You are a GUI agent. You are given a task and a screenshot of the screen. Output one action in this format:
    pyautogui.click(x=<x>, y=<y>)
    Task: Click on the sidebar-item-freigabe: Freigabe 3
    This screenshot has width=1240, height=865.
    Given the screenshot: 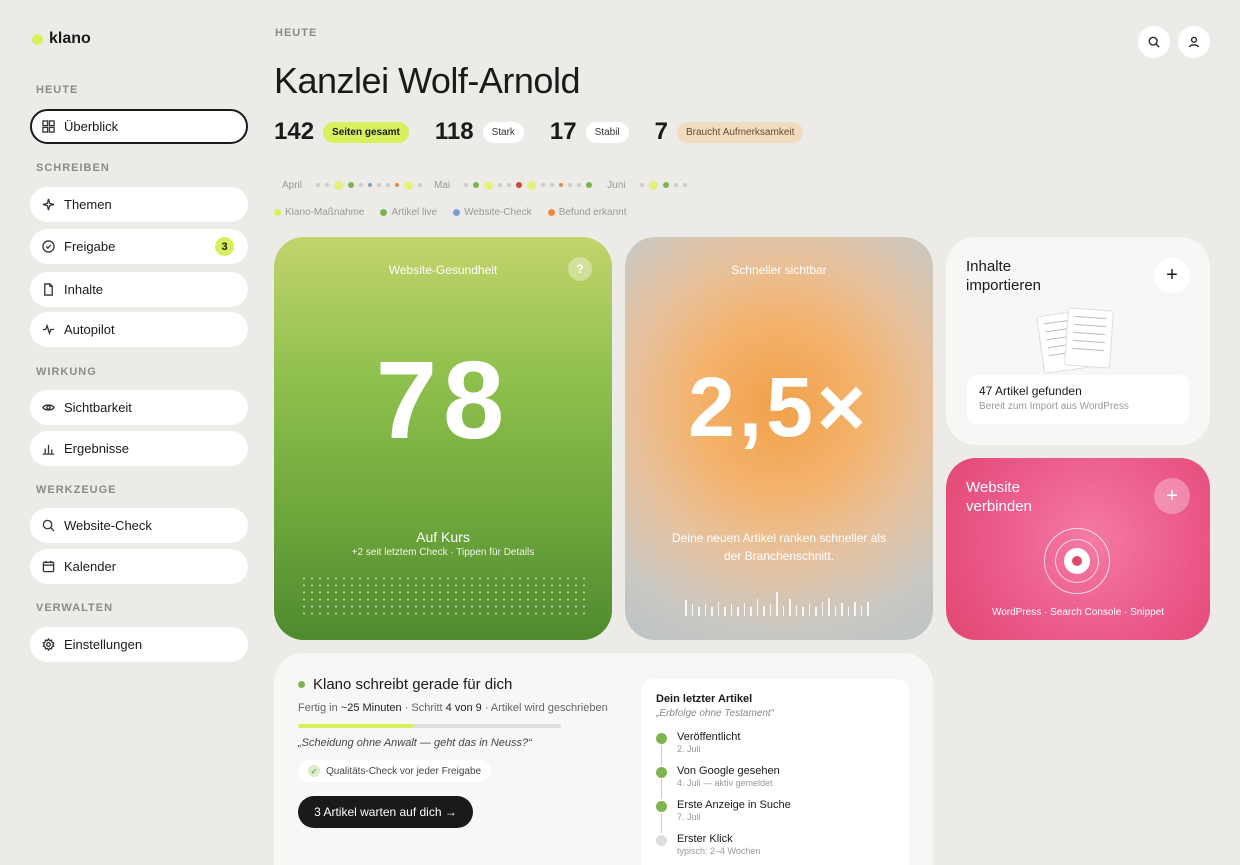 What is the action you would take?
    pyautogui.click(x=139, y=246)
    